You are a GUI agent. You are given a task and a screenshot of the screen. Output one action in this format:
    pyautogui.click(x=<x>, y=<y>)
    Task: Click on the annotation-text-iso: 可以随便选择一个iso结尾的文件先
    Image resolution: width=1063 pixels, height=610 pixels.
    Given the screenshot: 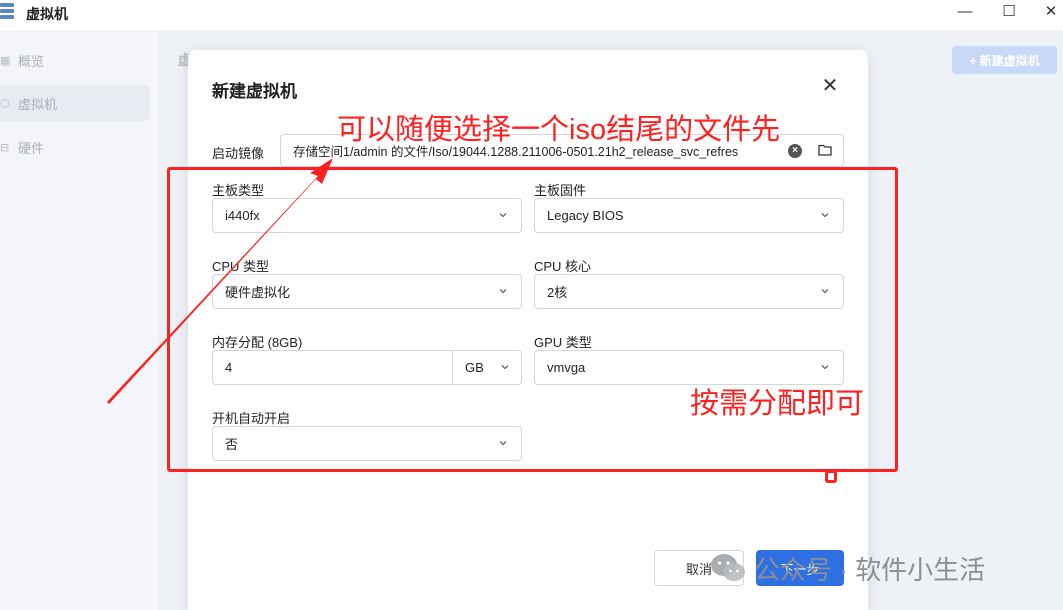 What is the action you would take?
    pyautogui.click(x=559, y=130)
    